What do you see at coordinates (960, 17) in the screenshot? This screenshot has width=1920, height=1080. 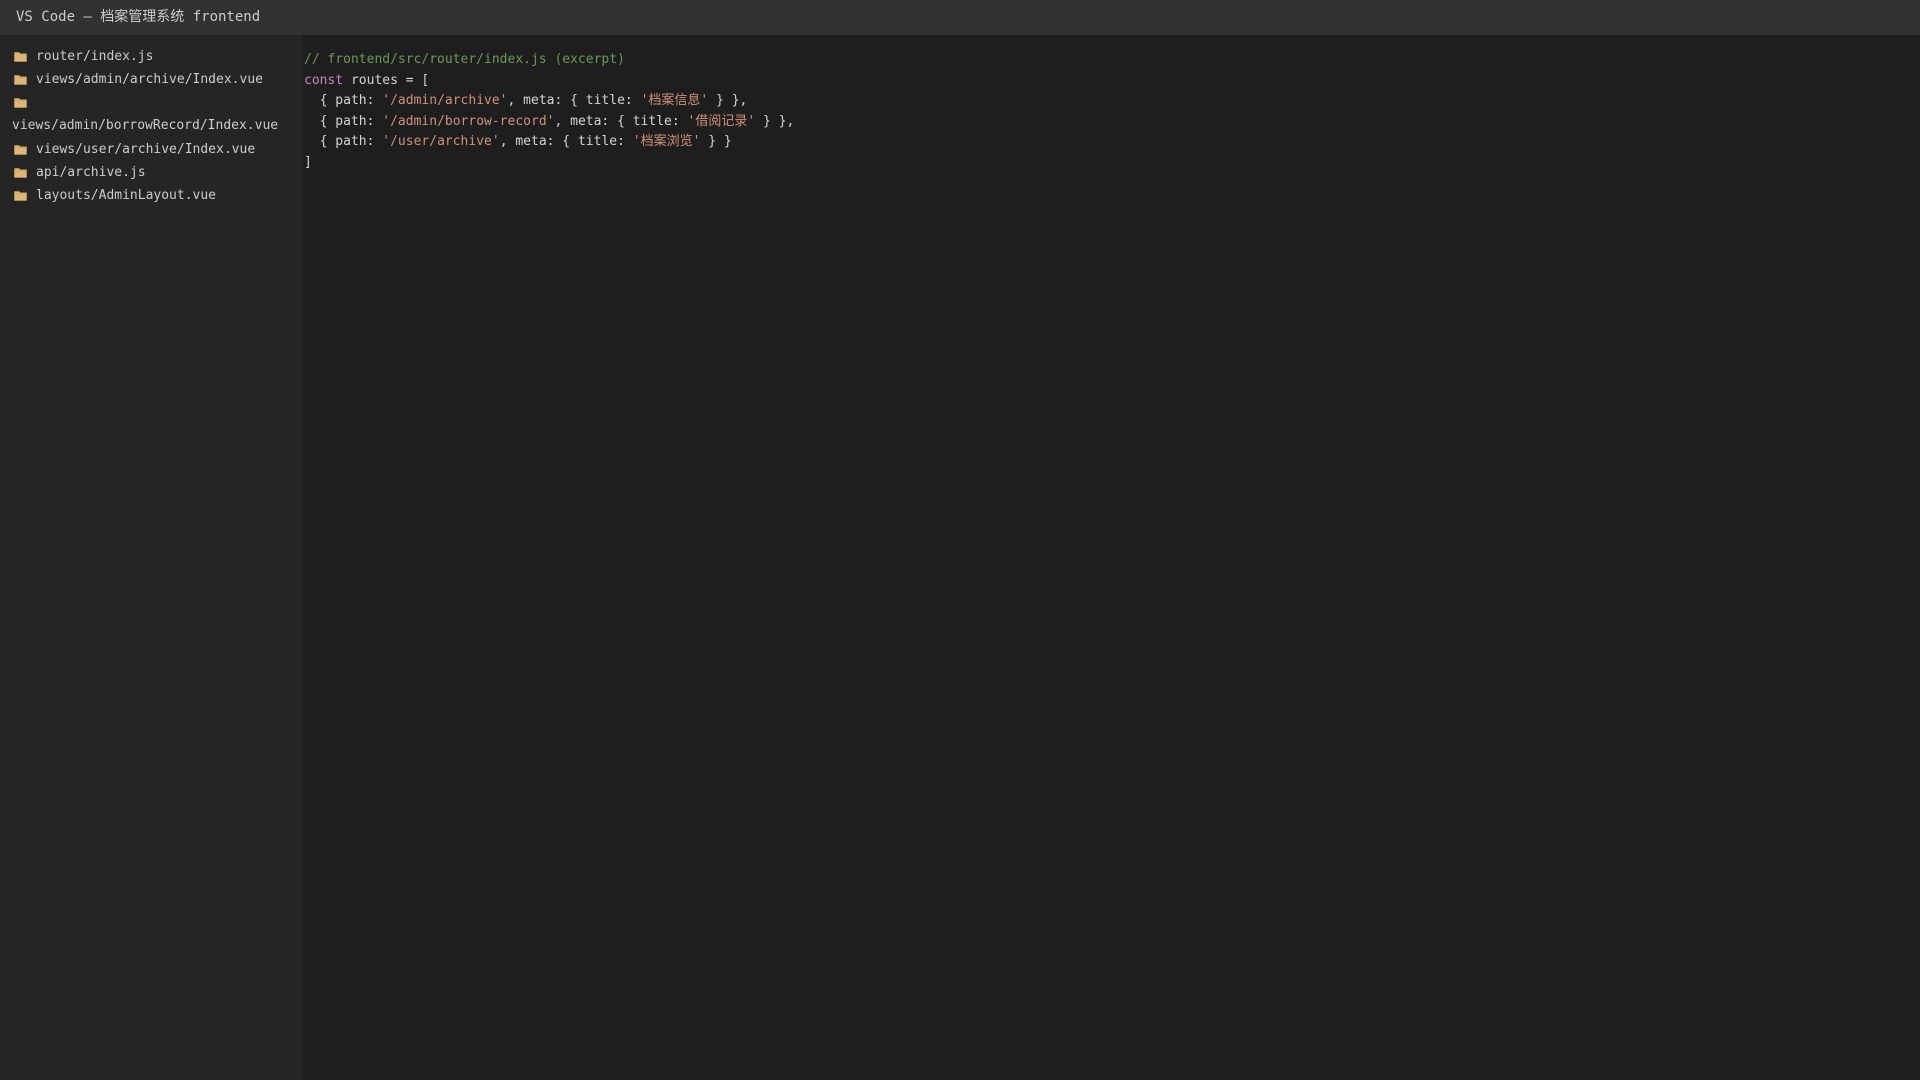 I see `title-bar: VS Code — 档案管理系统 frontend` at bounding box center [960, 17].